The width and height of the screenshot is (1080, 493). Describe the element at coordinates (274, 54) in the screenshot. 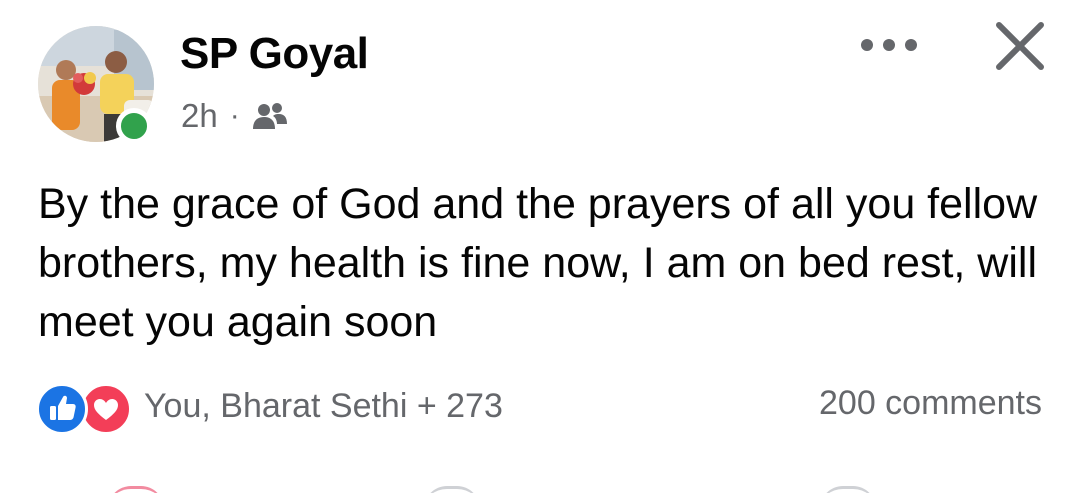

I see `author-name: SP Goyal` at that location.